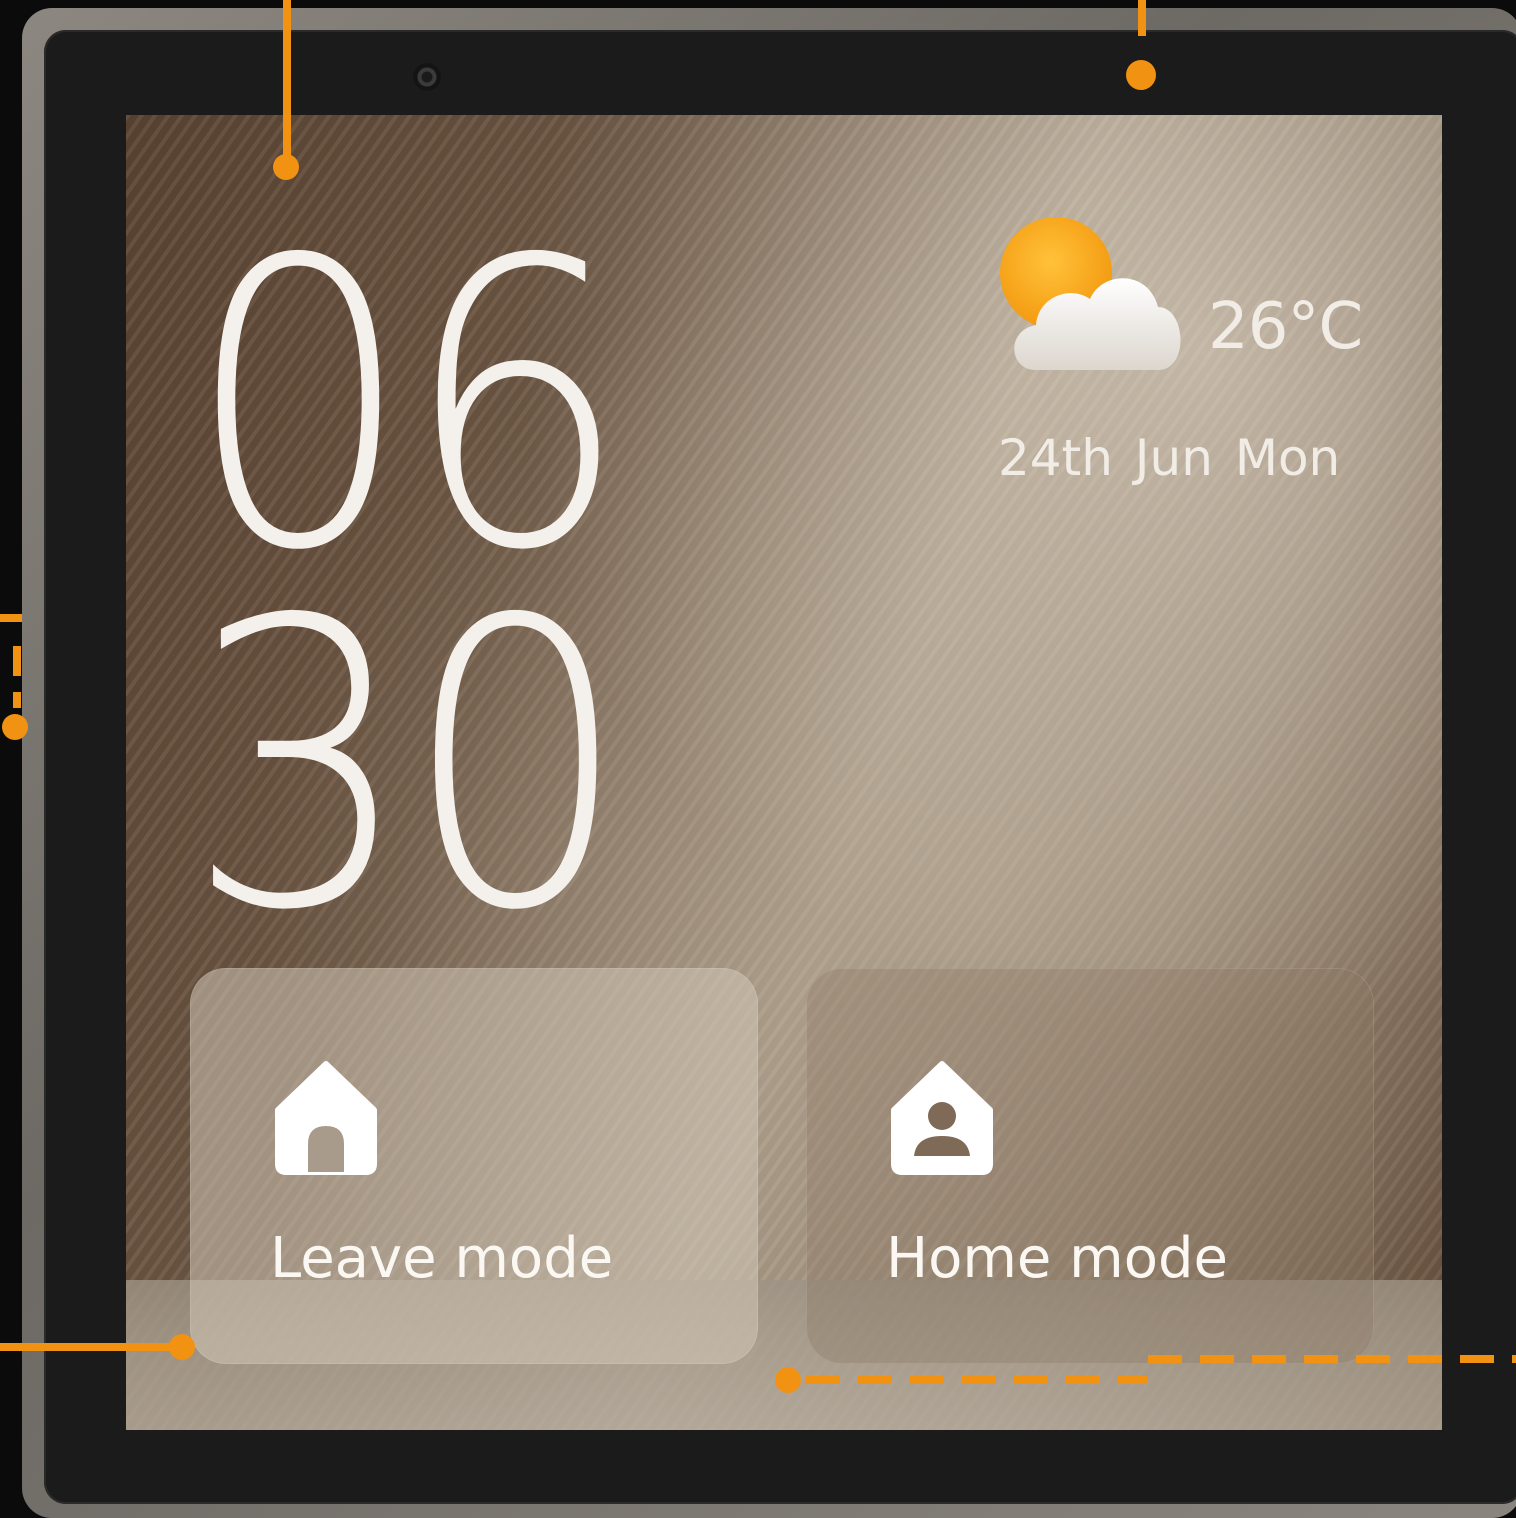  What do you see at coordinates (89, 1347) in the screenshot?
I see `callout-line-leave` at bounding box center [89, 1347].